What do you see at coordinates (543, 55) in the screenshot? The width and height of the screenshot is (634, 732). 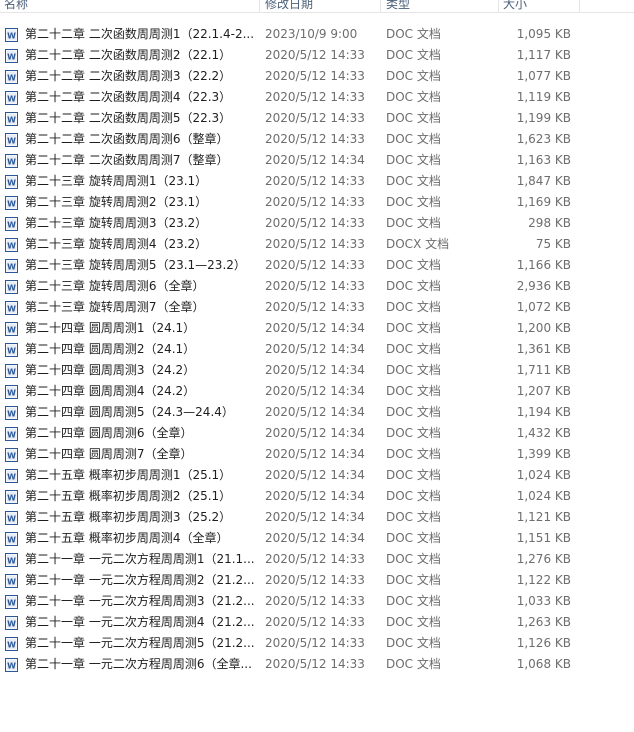 I see `file-size: 1,117 KB` at bounding box center [543, 55].